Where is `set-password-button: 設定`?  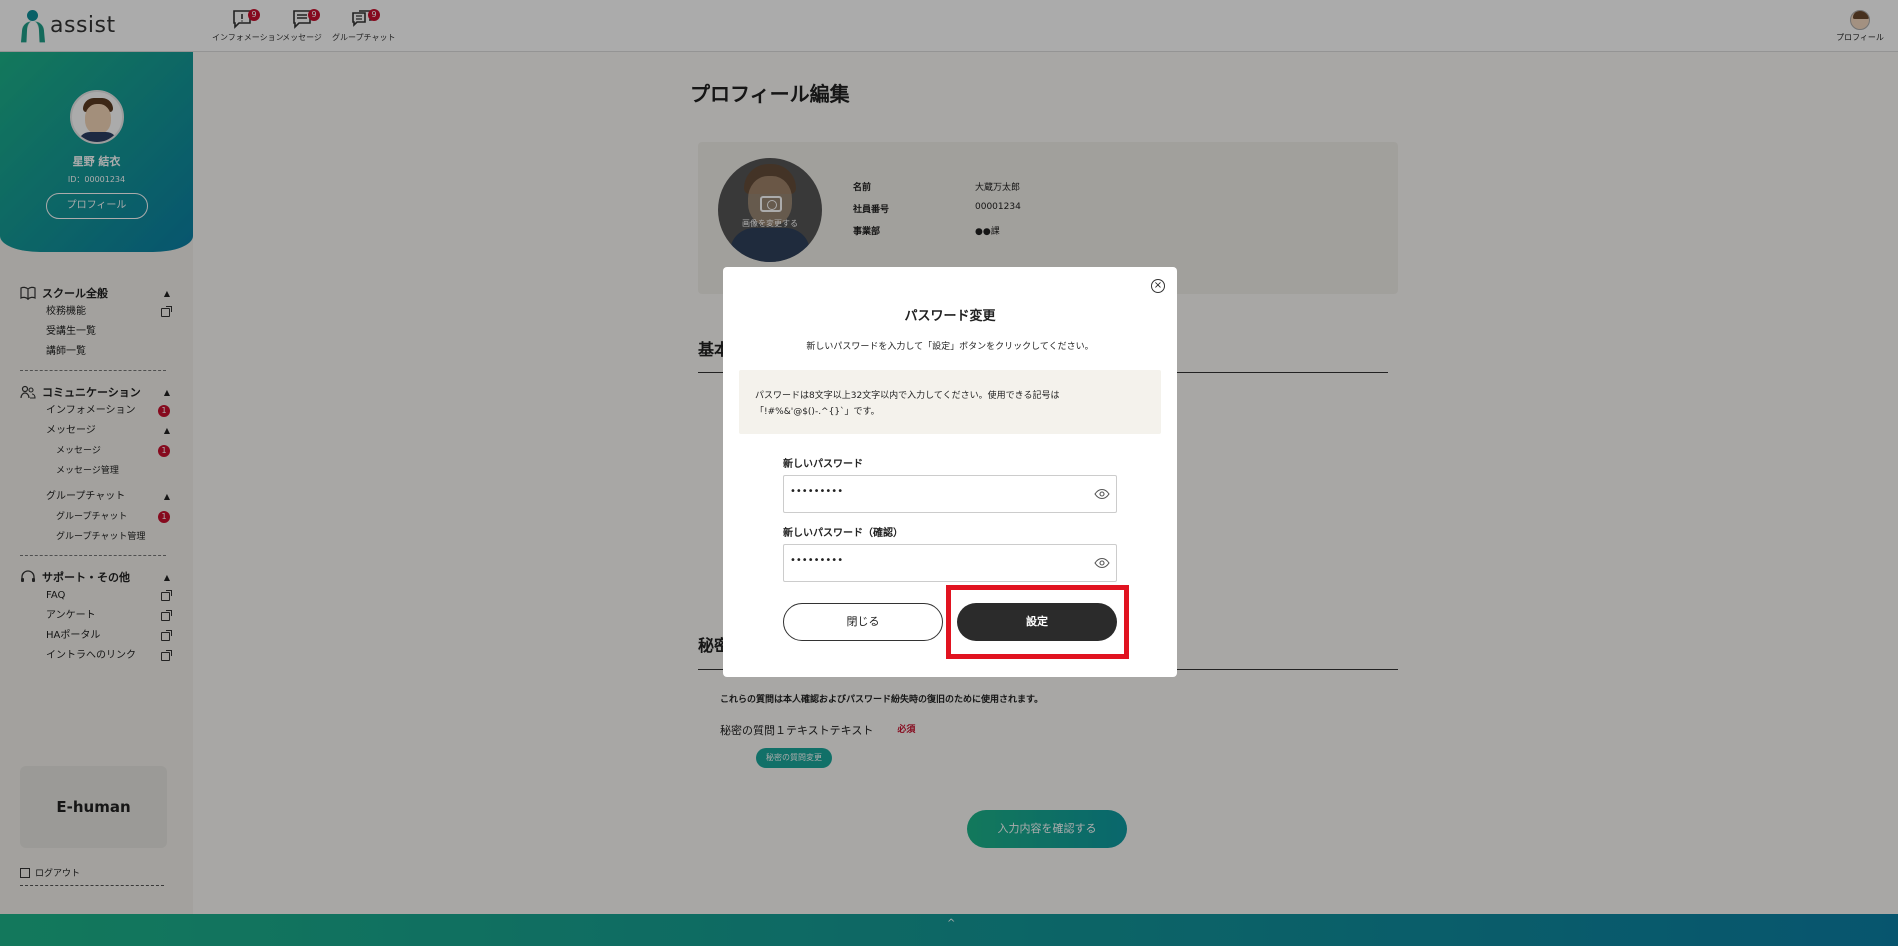
set-password-button: 設定 is located at coordinates (1037, 622).